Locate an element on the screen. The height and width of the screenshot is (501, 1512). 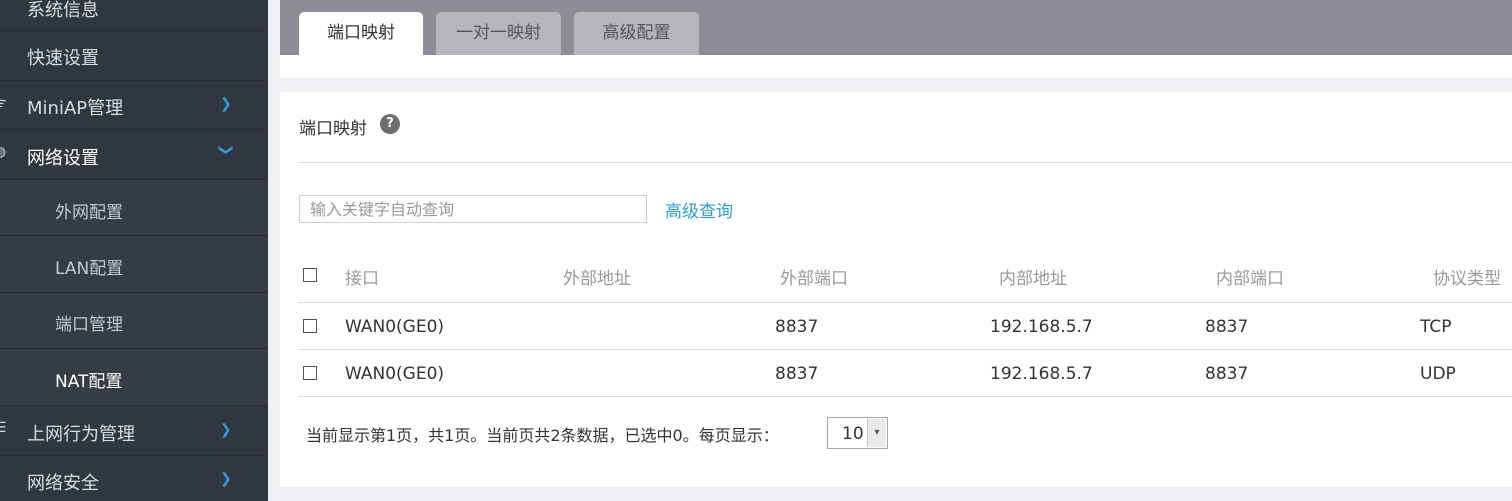
column-header-external-port: 外部端口 is located at coordinates (814, 279).